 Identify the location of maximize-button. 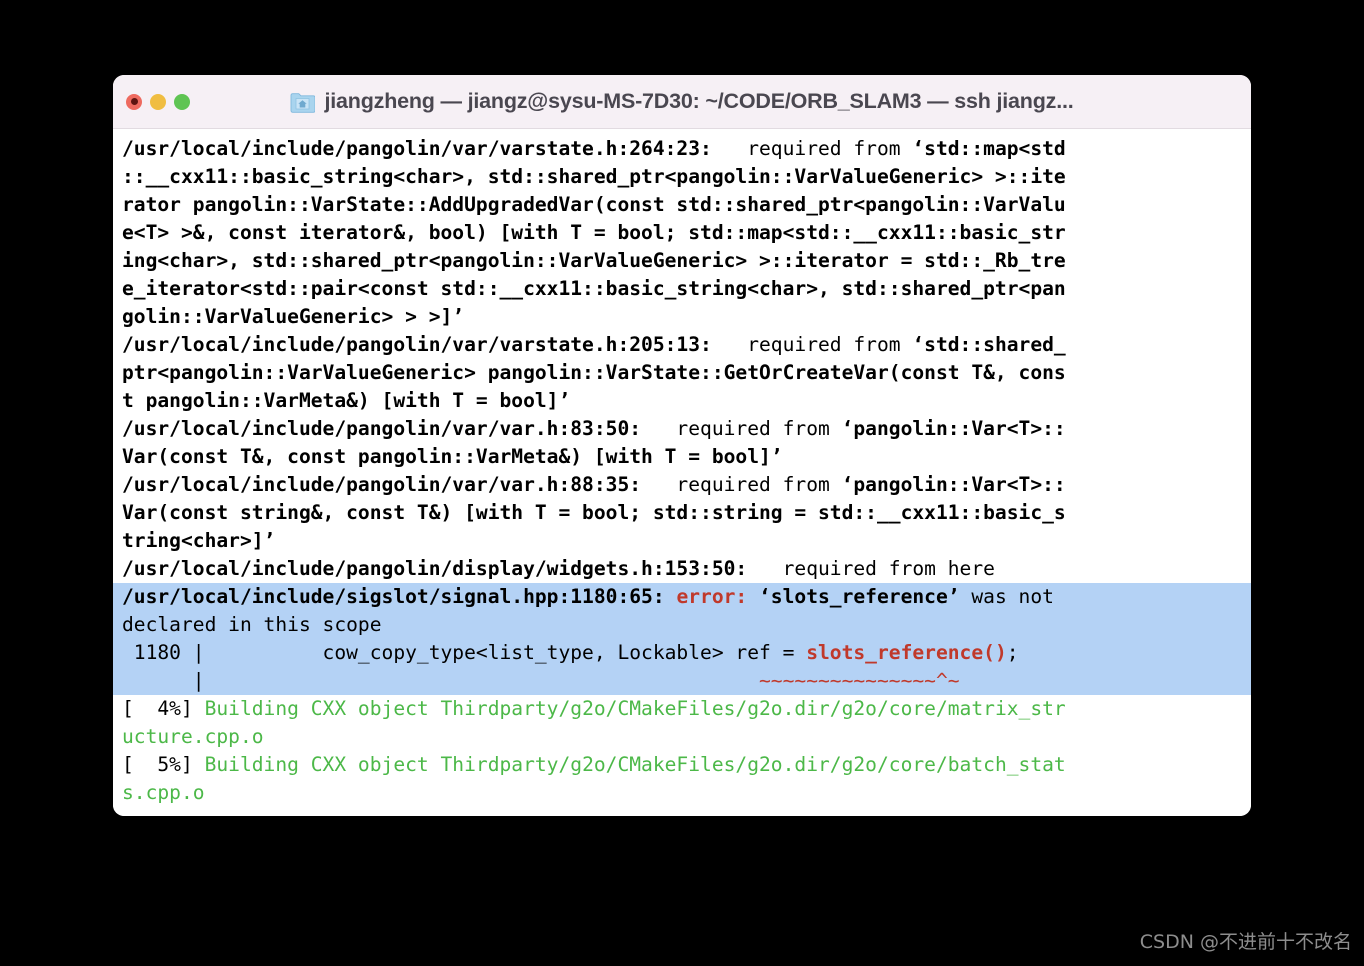
(182, 101).